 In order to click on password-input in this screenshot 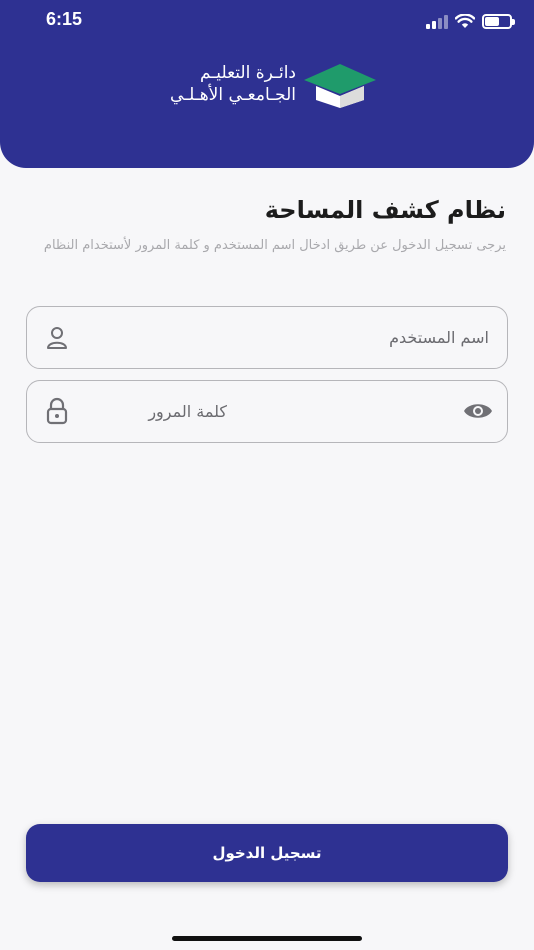, I will do `click(167, 411)`.